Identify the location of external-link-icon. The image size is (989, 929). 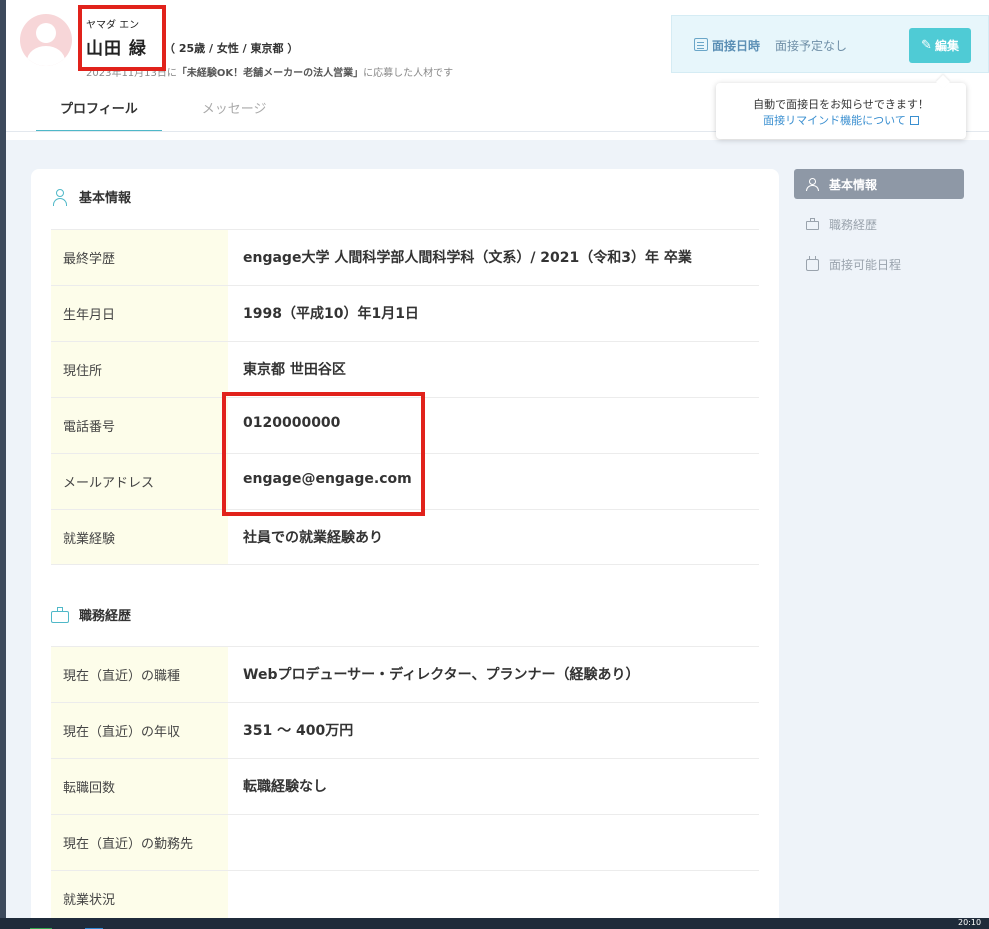
(914, 120).